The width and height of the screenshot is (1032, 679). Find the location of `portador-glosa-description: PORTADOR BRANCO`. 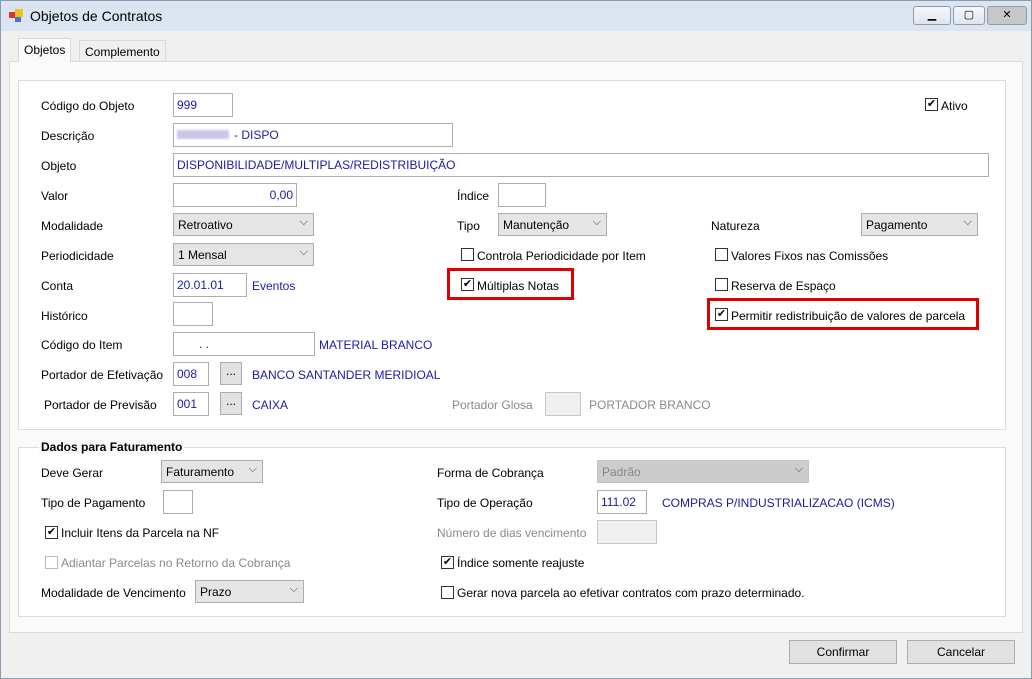

portador-glosa-description: PORTADOR BRANCO is located at coordinates (650, 405).